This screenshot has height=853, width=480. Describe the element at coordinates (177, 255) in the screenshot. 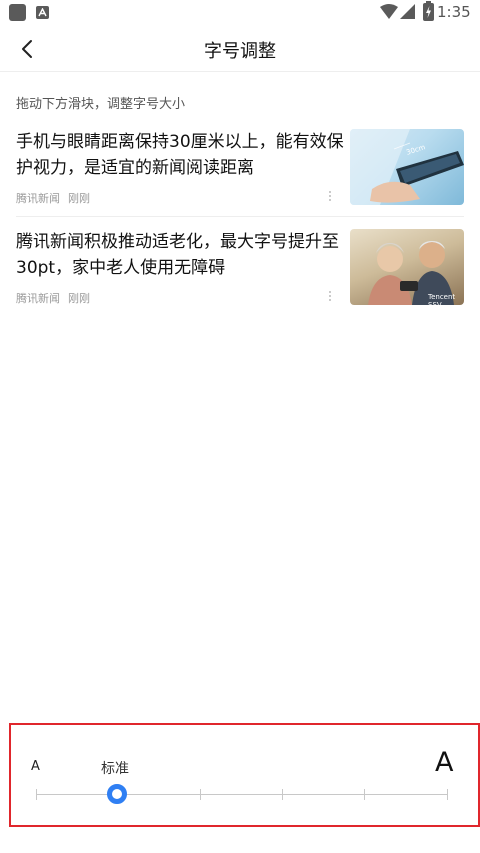

I see `article-title: 腾讯新闻积极推动适老化，最大字号提升至30pt，家中老人使用无障碍` at that location.